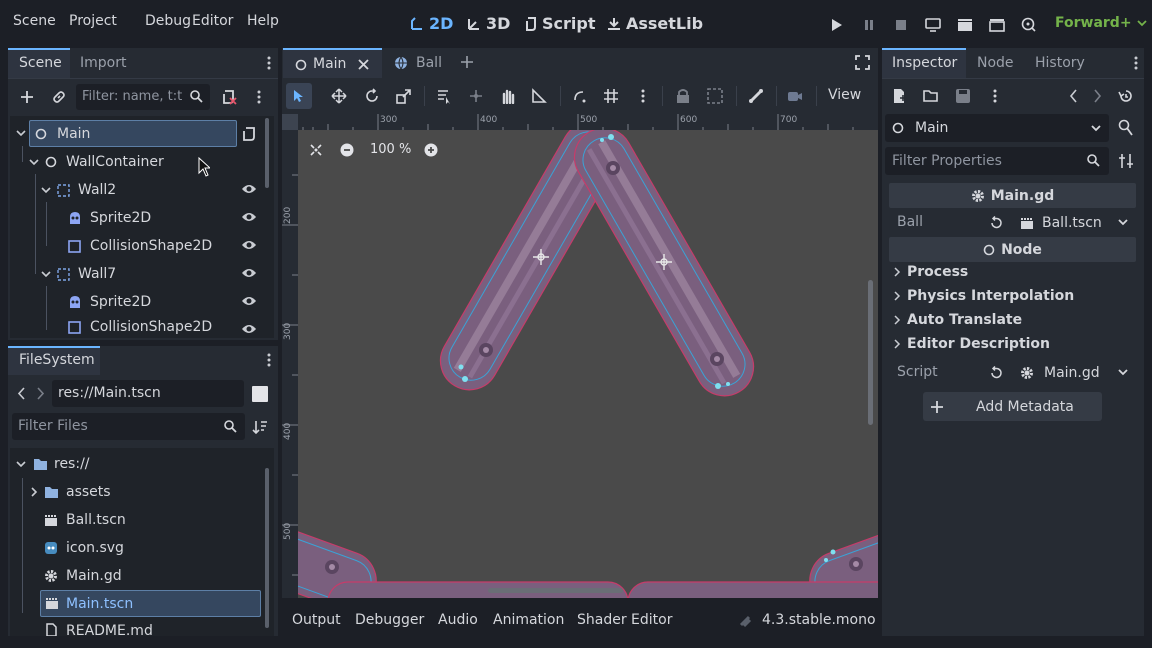  I want to click on menu-scene: Scene, so click(34, 21).